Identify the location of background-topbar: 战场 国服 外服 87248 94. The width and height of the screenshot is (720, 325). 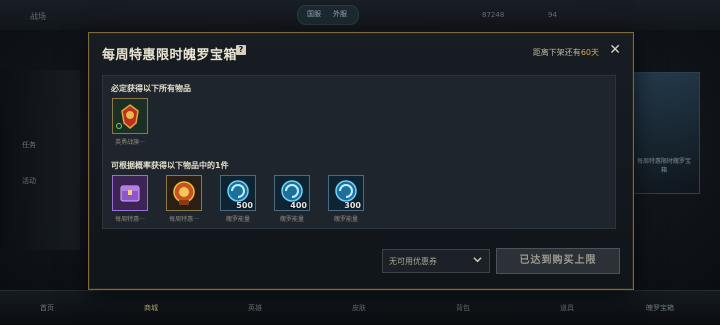
(360, 15).